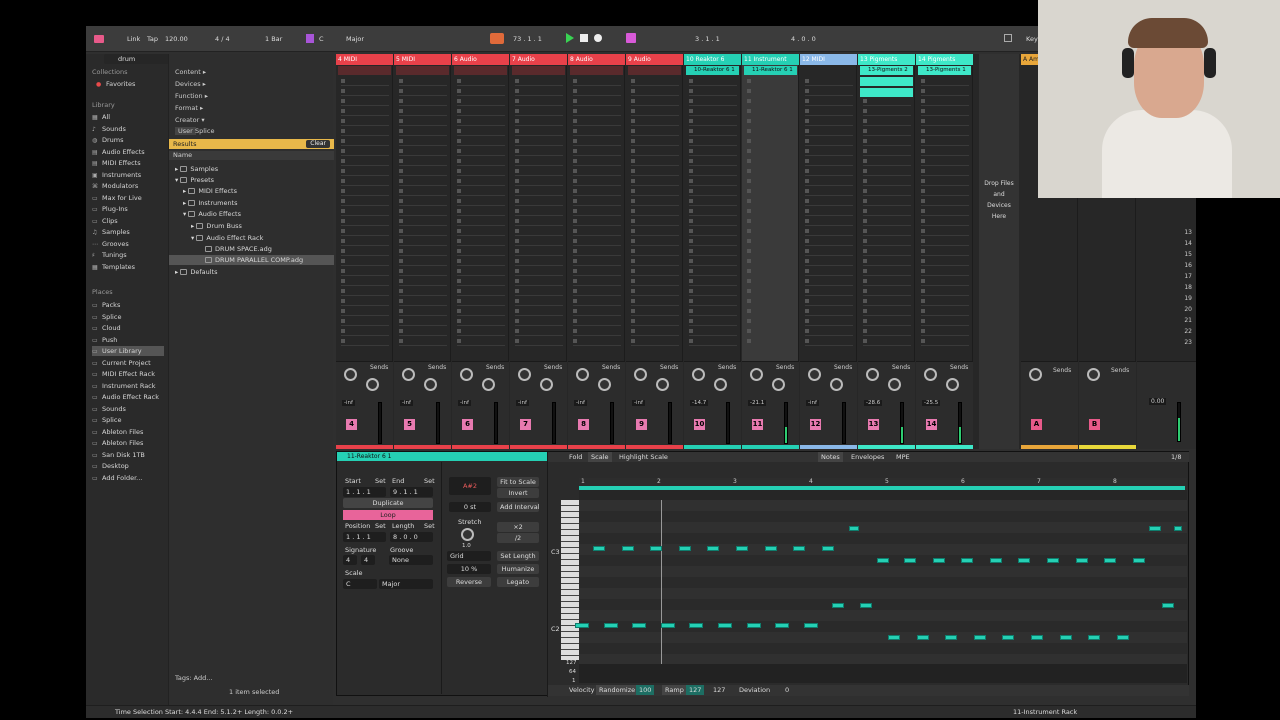 The height and width of the screenshot is (720, 1280). What do you see at coordinates (121, 363) in the screenshot?
I see `place-item: ▭ Current Project` at bounding box center [121, 363].